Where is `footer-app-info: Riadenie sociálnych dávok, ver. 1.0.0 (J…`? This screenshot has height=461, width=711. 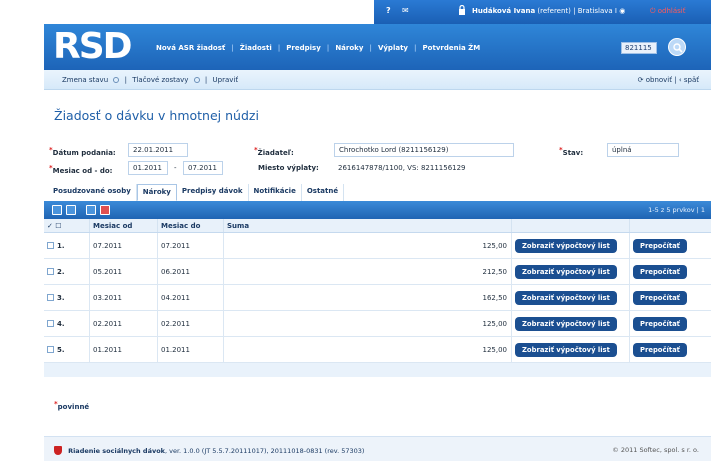 footer-app-info: Riadenie sociálnych dávok, ver. 1.0.0 (J… is located at coordinates (209, 450).